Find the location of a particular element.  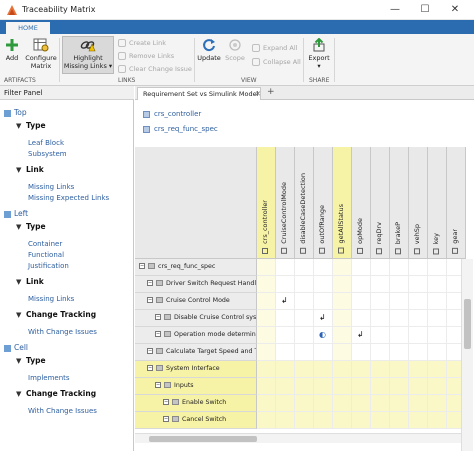

column-header-brakep: brakeP is located at coordinates (399, 203).